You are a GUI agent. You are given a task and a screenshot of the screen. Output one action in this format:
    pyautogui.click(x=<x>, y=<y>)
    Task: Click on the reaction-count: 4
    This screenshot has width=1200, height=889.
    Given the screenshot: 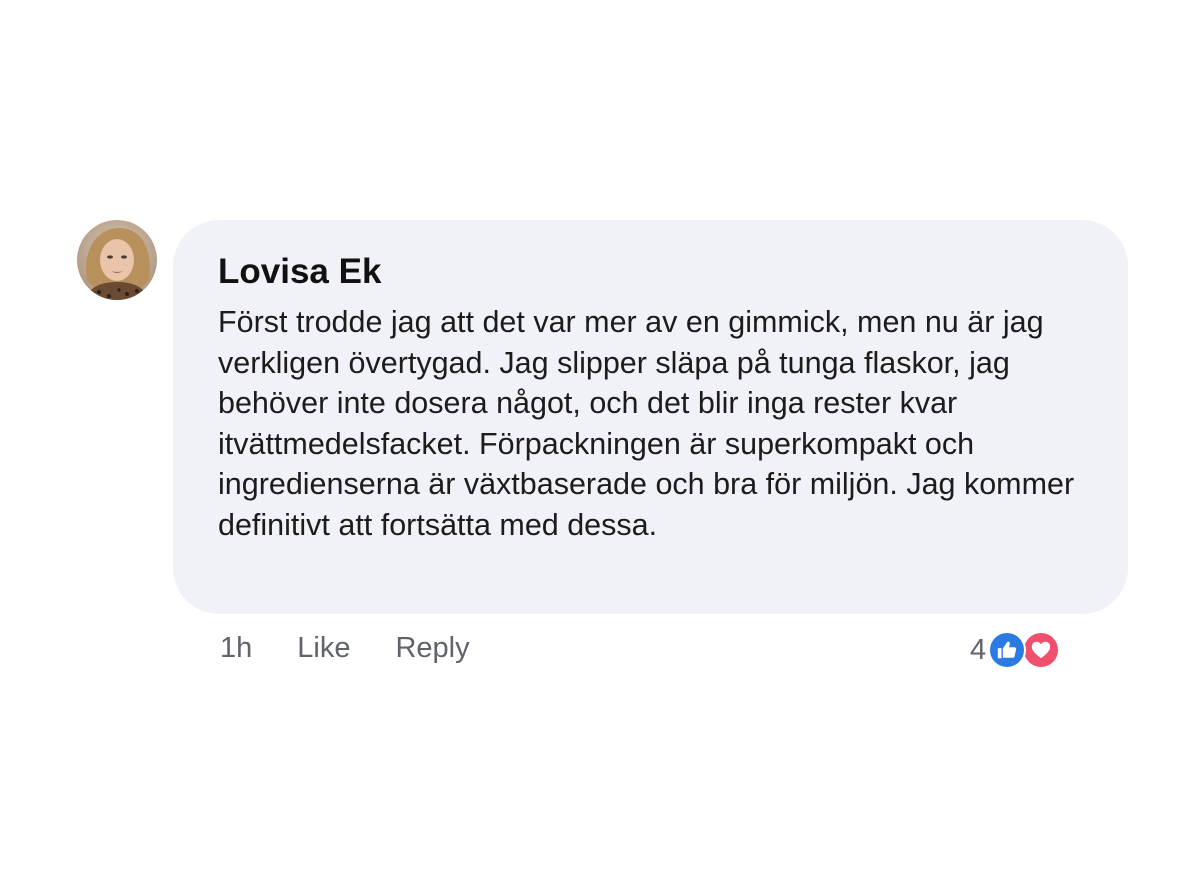 What is the action you would take?
    pyautogui.click(x=978, y=649)
    